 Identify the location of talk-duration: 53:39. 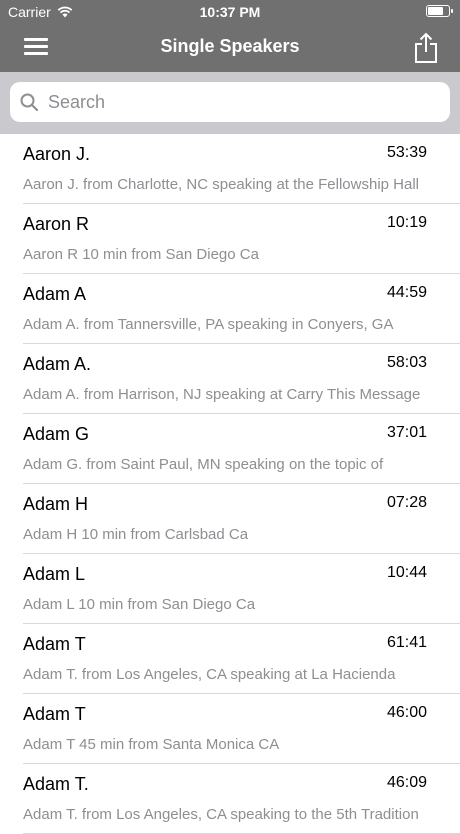
(406, 152).